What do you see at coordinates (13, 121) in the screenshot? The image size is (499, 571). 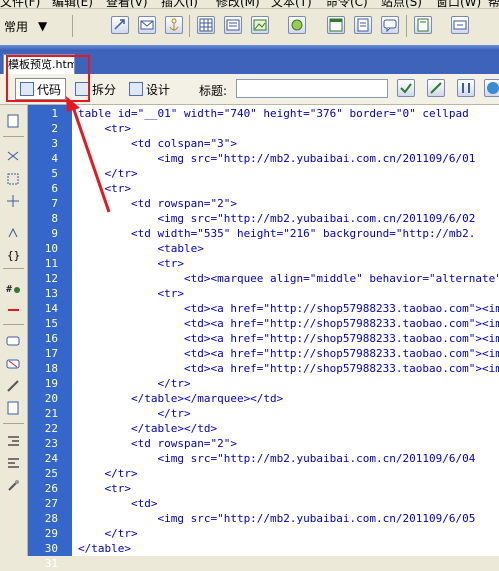 I see `open-documents-icon` at bounding box center [13, 121].